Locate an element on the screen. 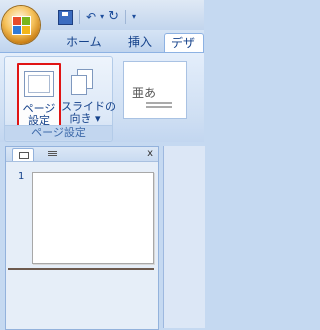 The image size is (320, 330). customize-qat-icon: ▾ is located at coordinates (134, 17).